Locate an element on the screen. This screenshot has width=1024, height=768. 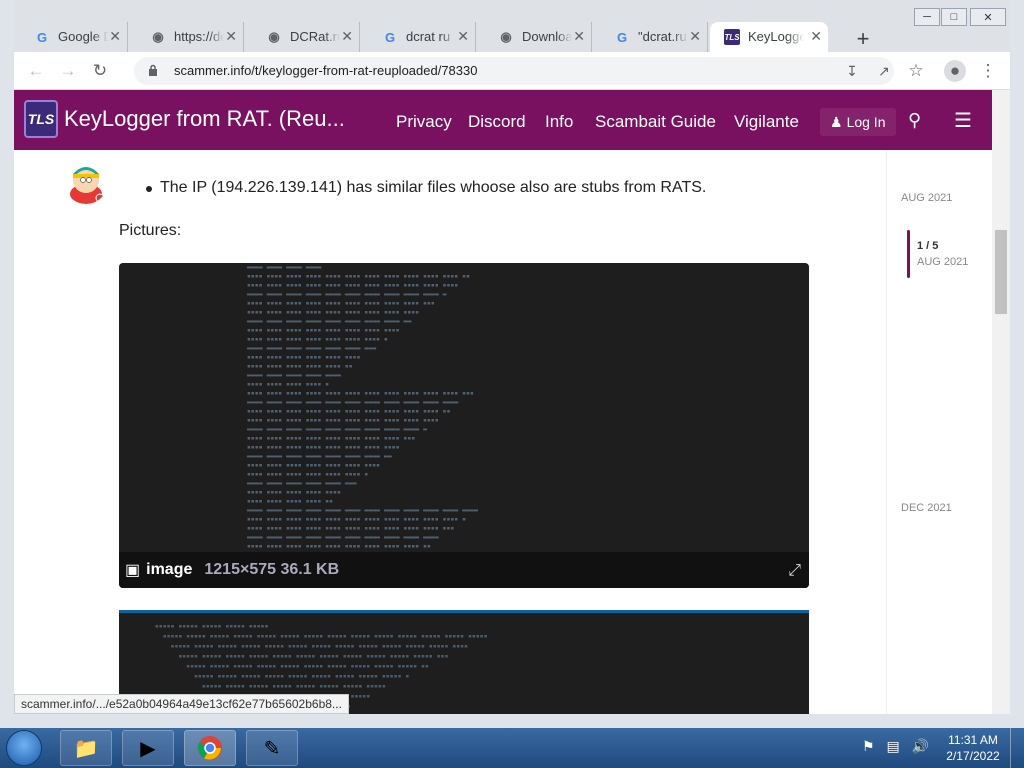
timeline-handle is located at coordinates (908, 254).